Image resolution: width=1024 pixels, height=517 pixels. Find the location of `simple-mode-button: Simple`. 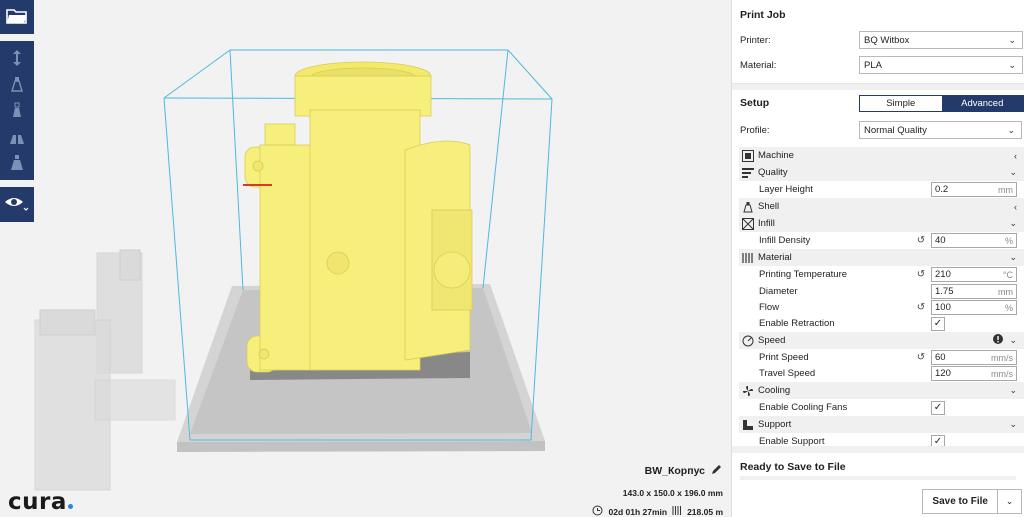

simple-mode-button: Simple is located at coordinates (901, 103).